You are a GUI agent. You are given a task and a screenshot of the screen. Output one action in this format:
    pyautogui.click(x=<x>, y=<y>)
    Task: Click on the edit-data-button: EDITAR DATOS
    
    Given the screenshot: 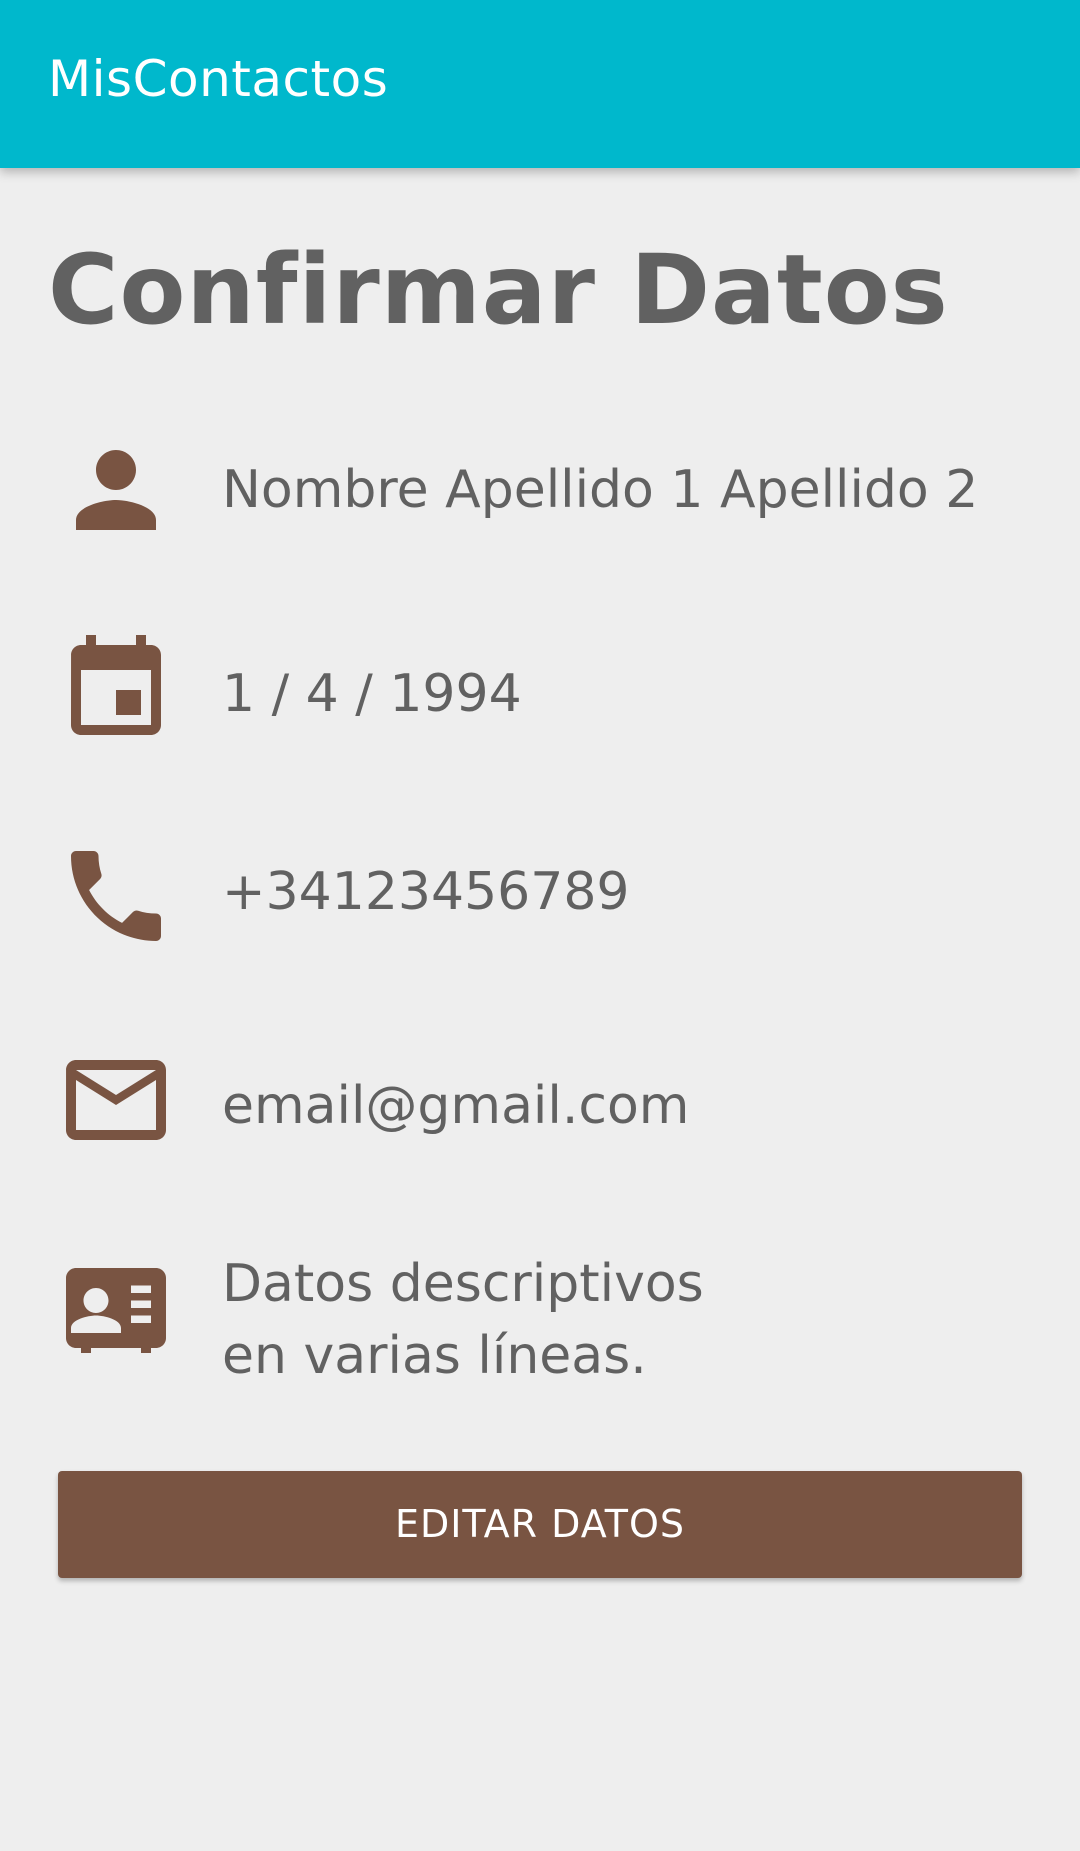 What is the action you would take?
    pyautogui.click(x=540, y=1524)
    